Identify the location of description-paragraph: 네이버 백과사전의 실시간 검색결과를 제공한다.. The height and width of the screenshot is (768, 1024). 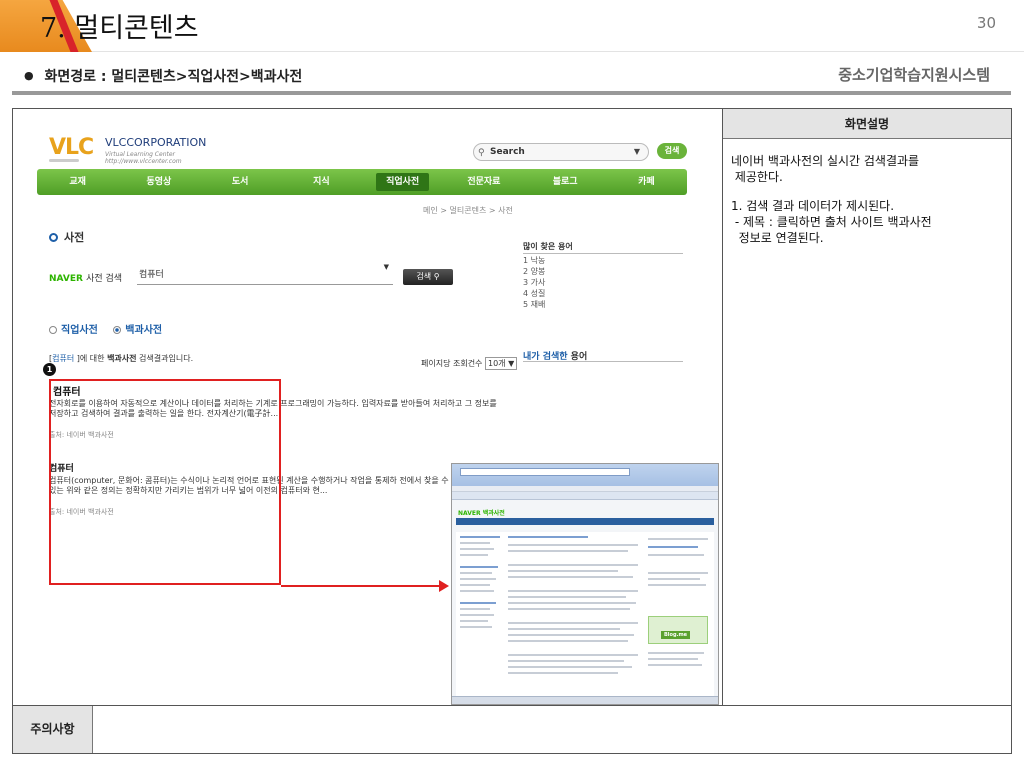
(869, 169).